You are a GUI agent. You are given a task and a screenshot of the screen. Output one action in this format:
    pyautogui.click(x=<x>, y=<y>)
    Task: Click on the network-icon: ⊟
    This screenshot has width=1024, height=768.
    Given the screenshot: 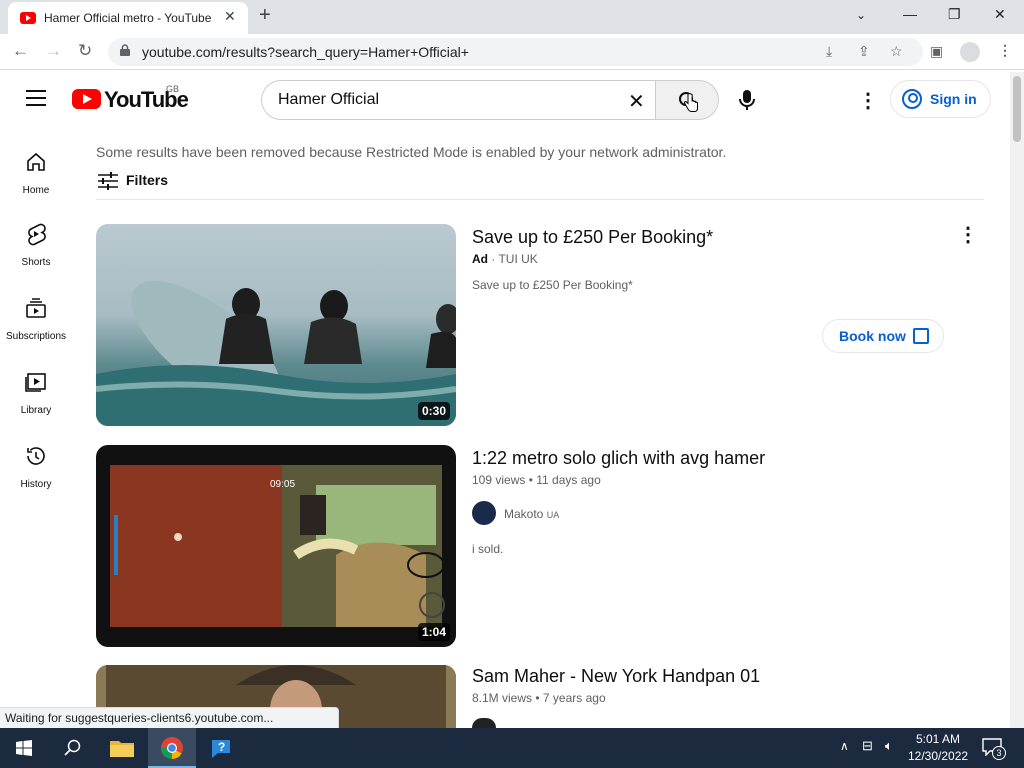 What is the action you would take?
    pyautogui.click(x=867, y=746)
    